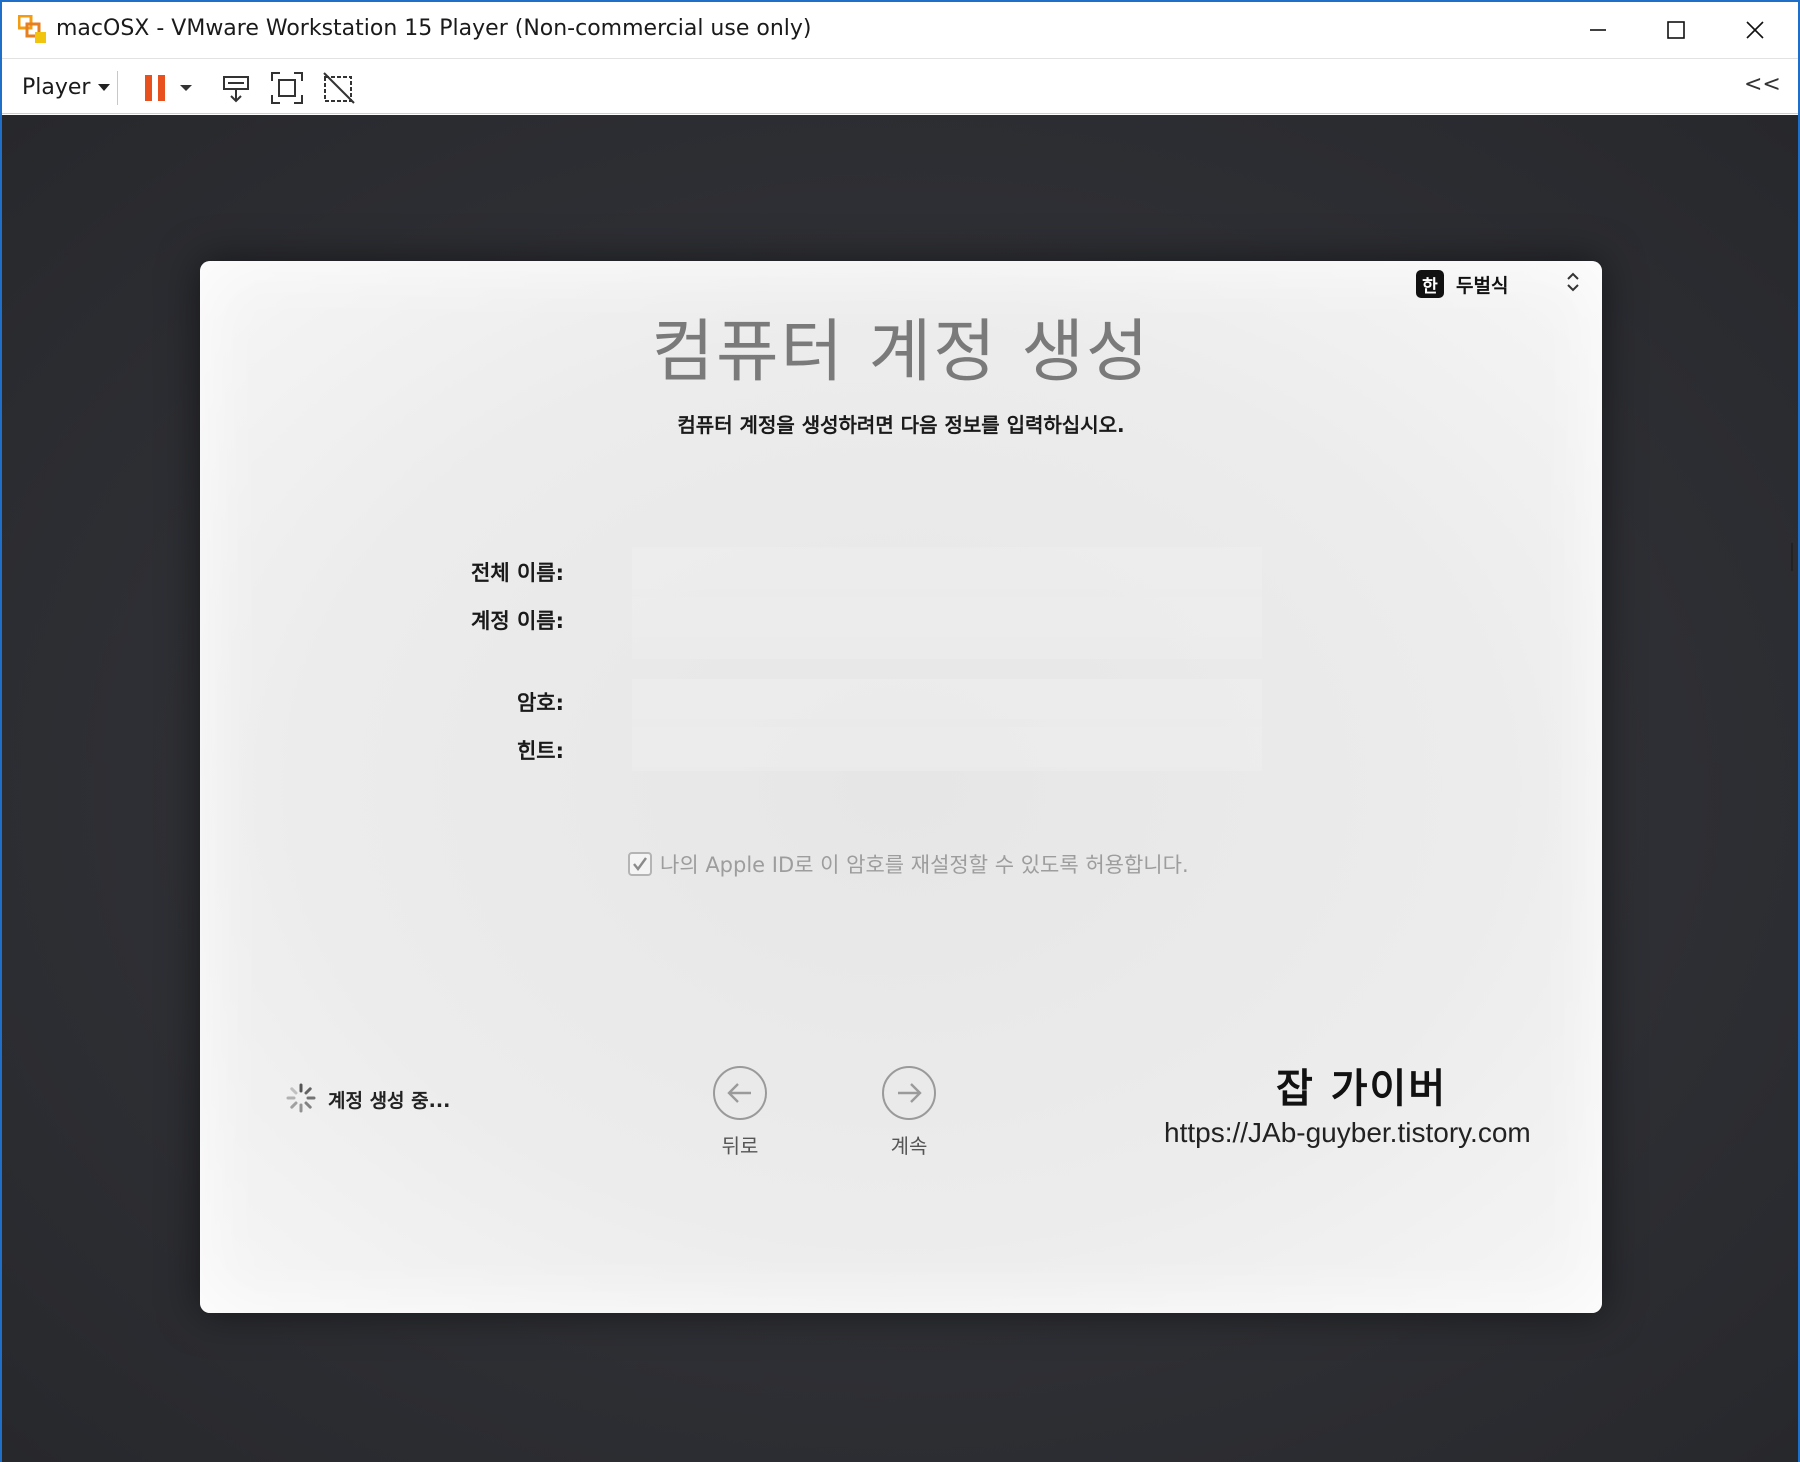 The height and width of the screenshot is (1462, 1800). What do you see at coordinates (56, 87) in the screenshot?
I see `player-menu-label: Player` at bounding box center [56, 87].